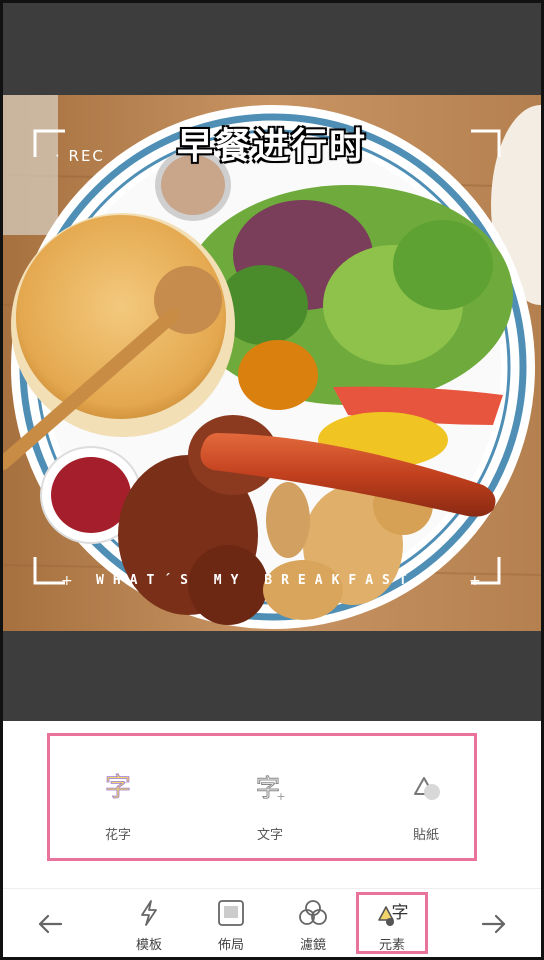  What do you see at coordinates (256, 580) in the screenshot?
I see `overlay-caption-text: WHAT´S MY BREAKFAST` at bounding box center [256, 580].